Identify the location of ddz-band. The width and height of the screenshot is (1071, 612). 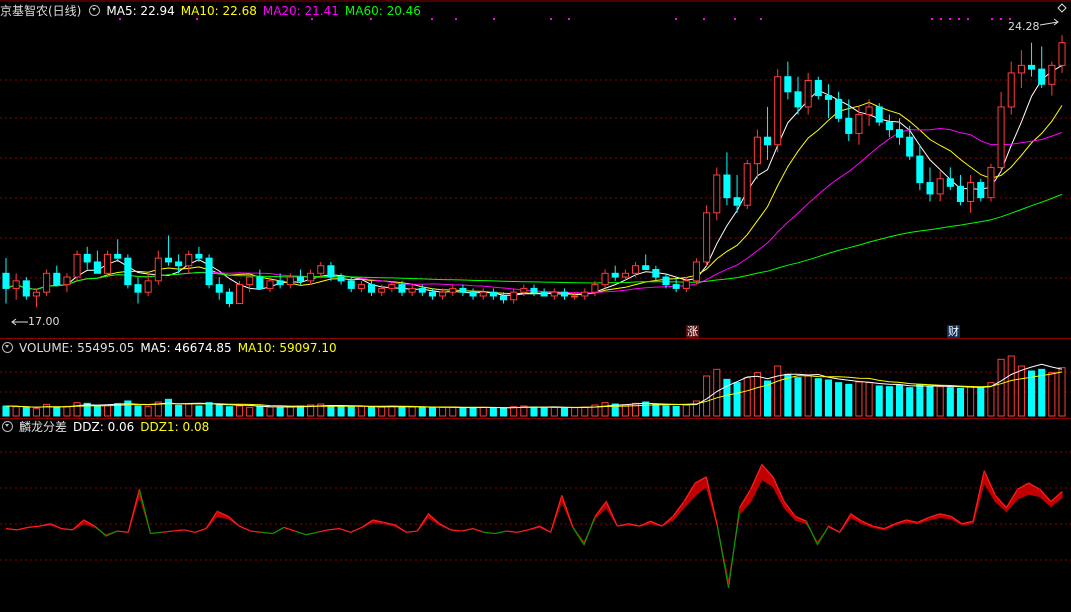
(1034, 490).